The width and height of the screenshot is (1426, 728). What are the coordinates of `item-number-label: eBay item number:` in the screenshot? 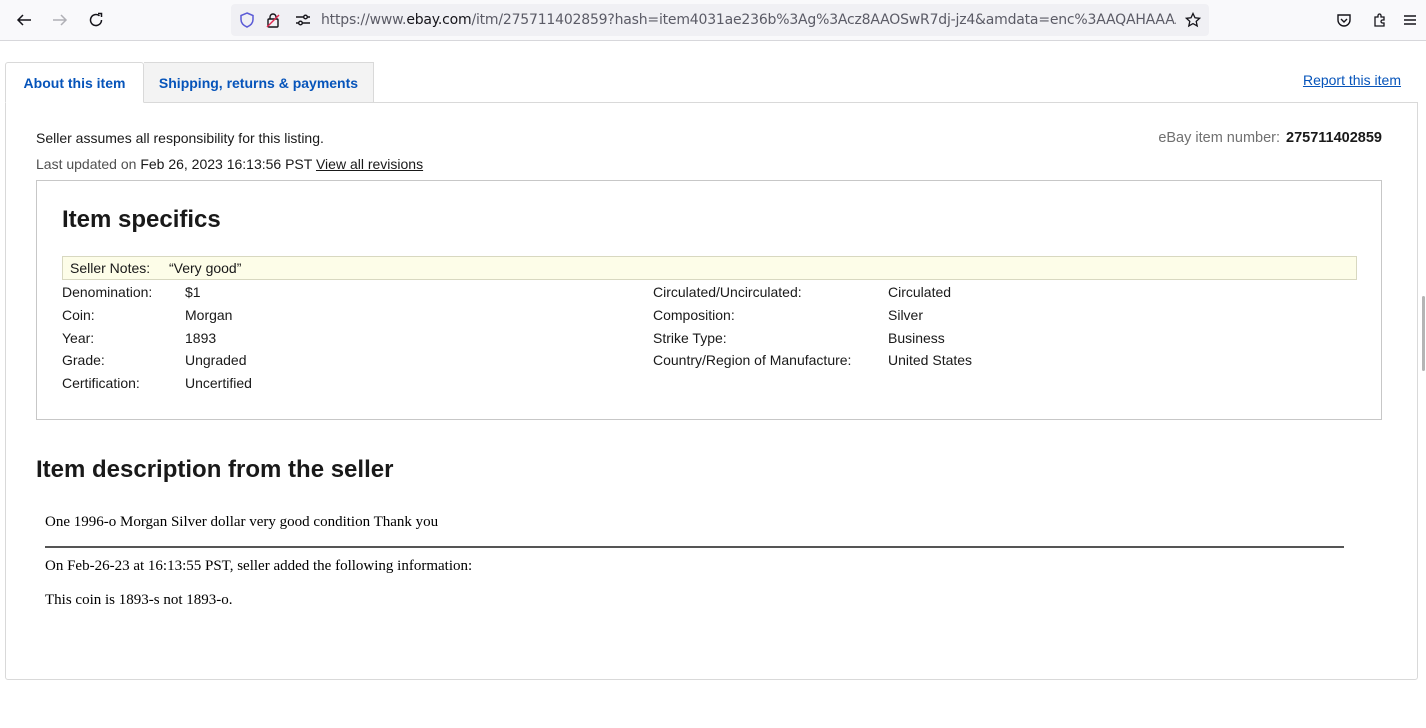 It's located at (1219, 138).